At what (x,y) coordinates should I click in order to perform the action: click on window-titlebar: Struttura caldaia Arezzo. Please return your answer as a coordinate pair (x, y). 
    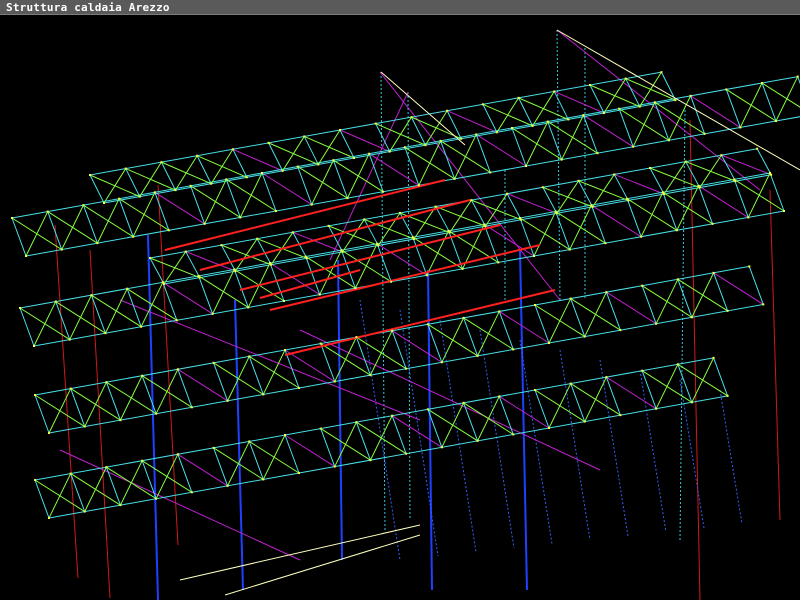
    Looking at the image, I should click on (400, 7).